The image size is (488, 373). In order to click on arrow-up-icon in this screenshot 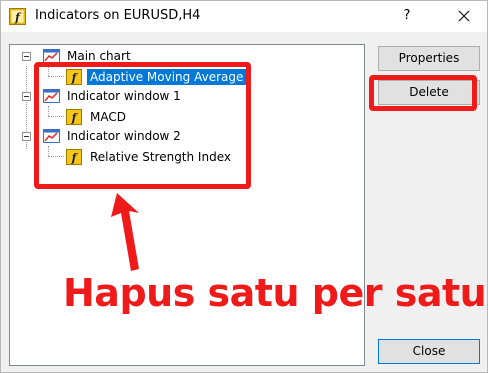, I will do `click(125, 232)`.